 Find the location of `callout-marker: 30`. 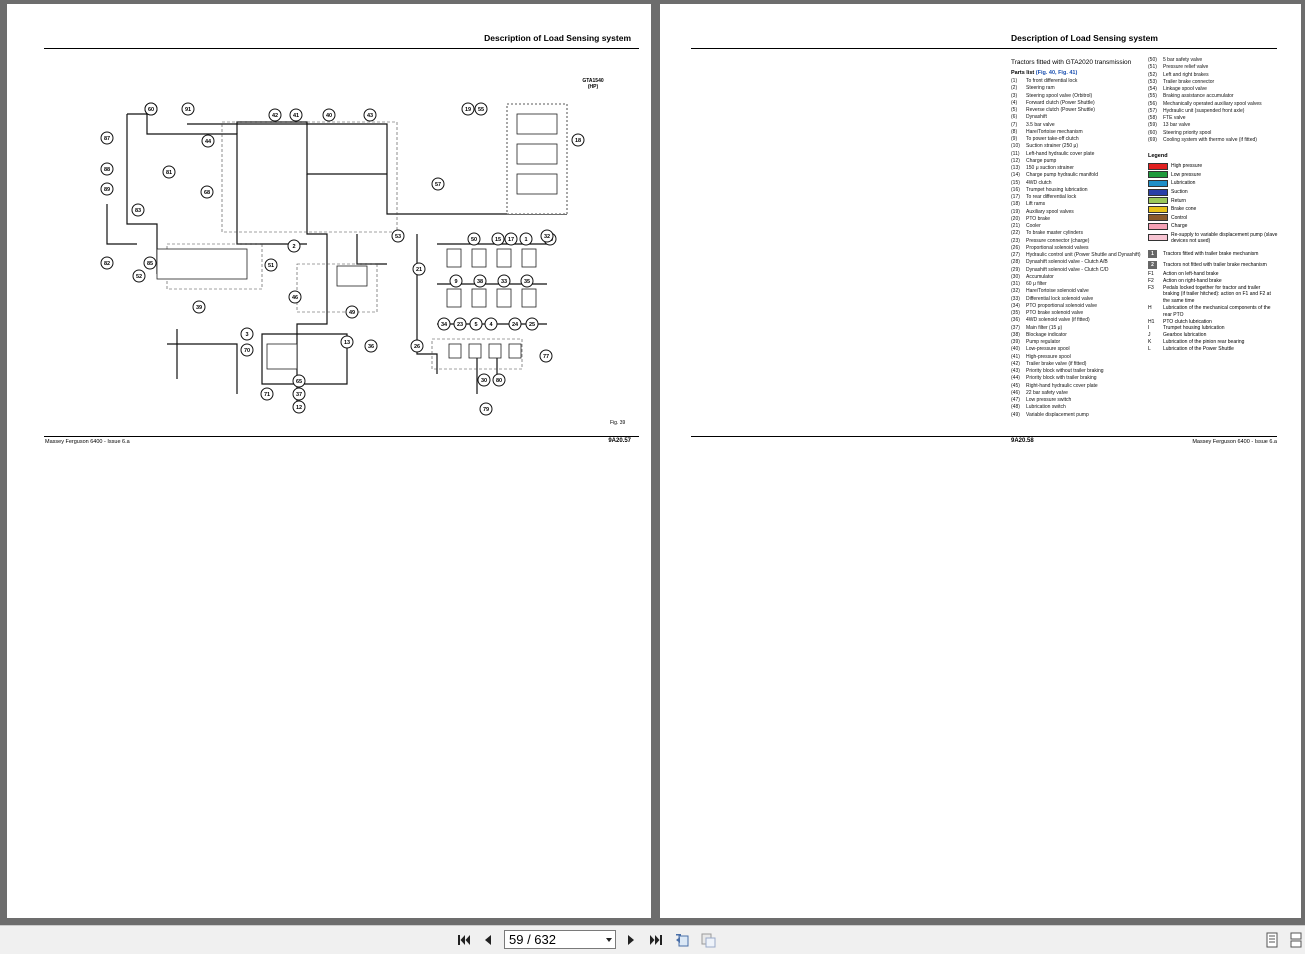

callout-marker: 30 is located at coordinates (484, 380).